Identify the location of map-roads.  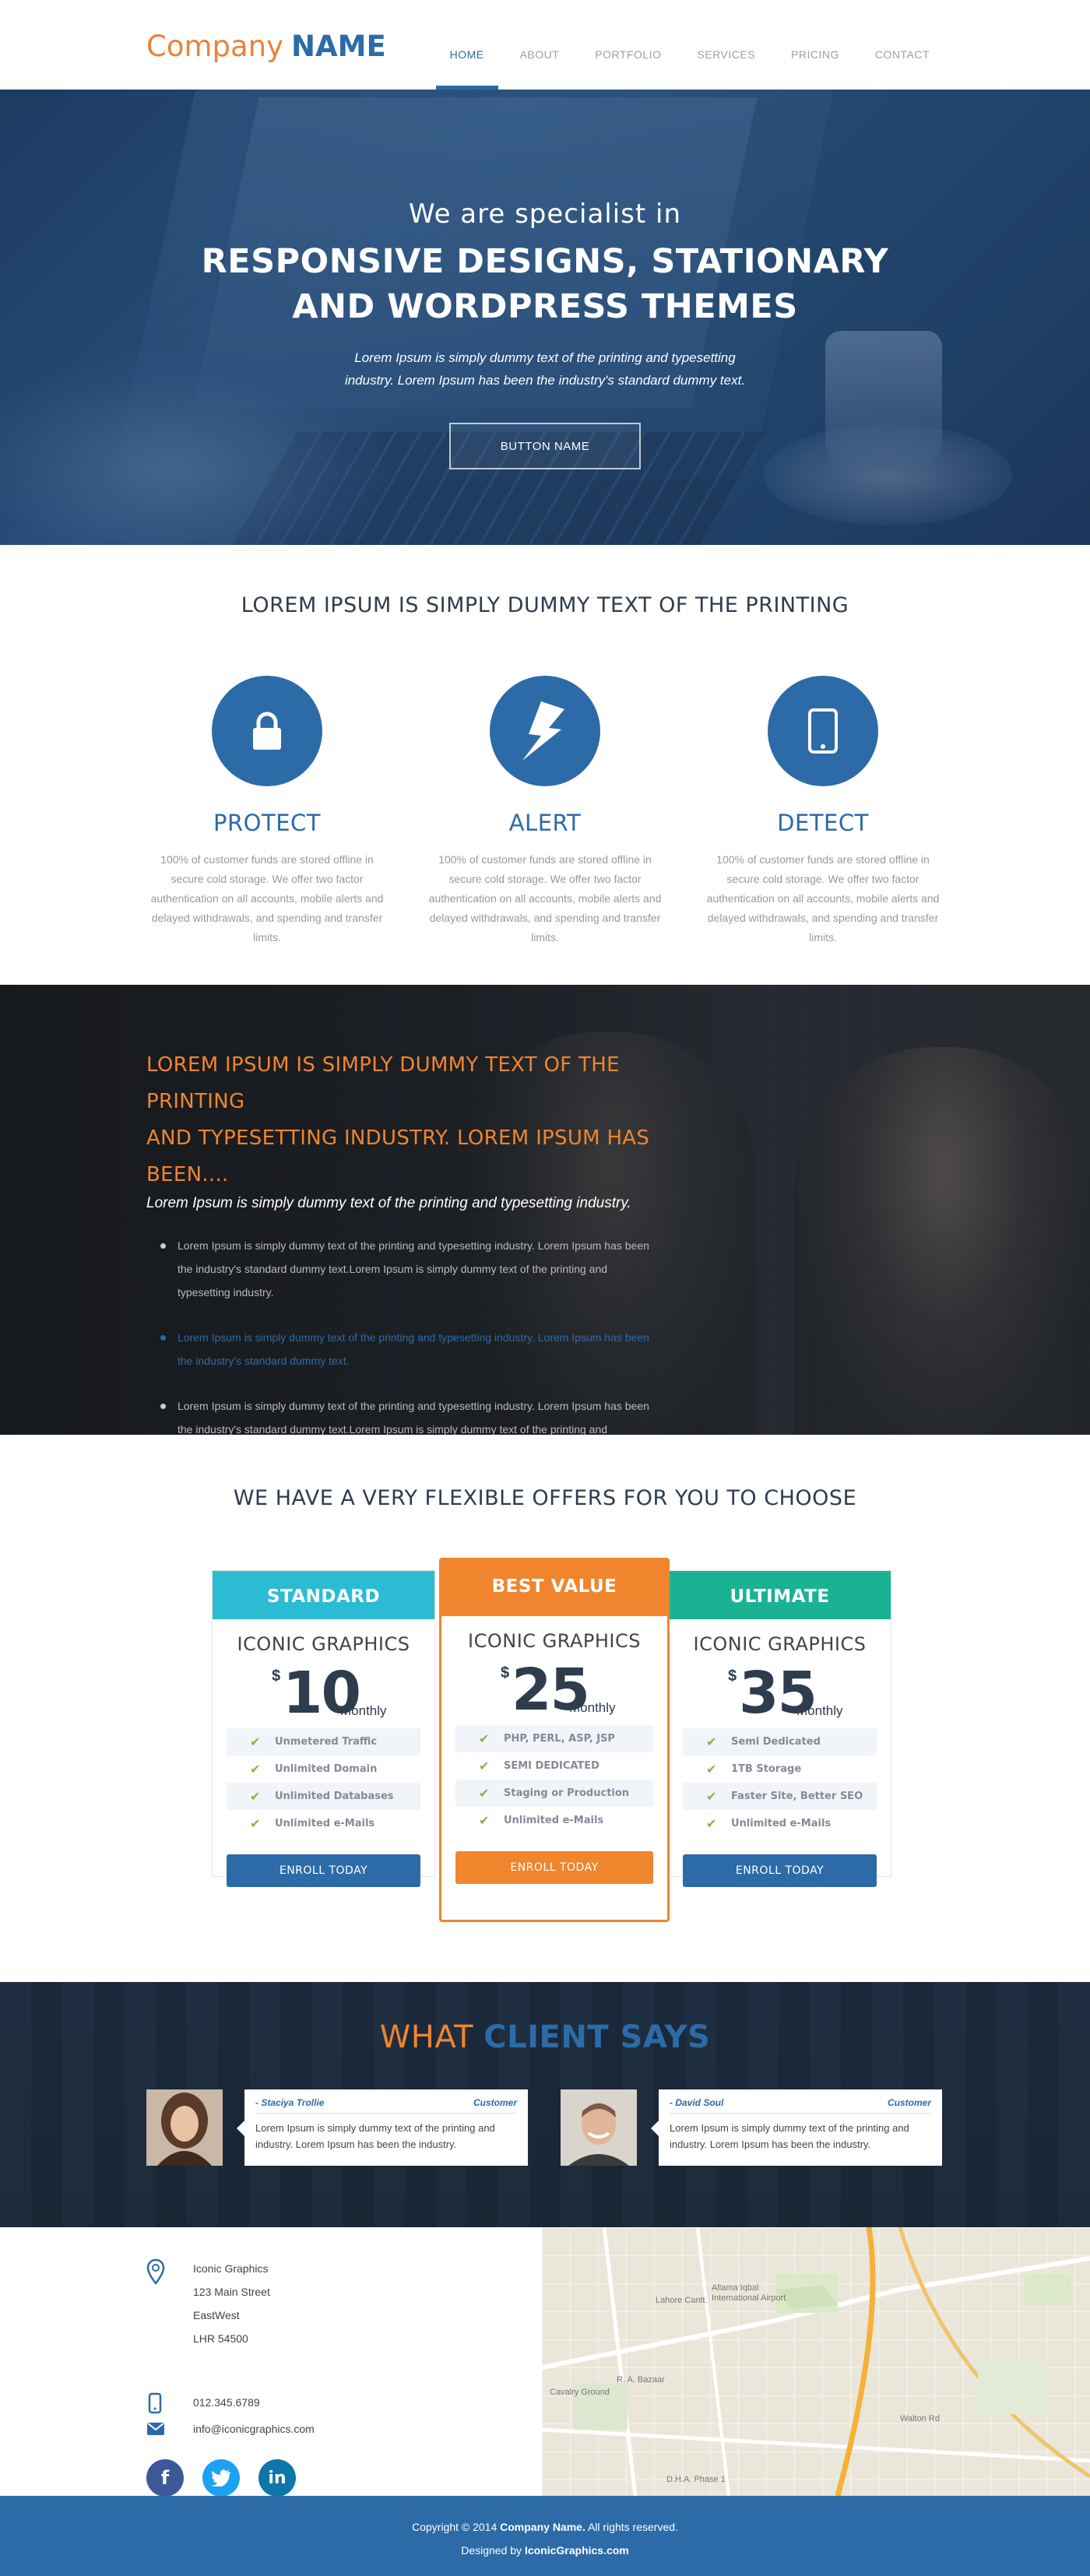
(816, 2362).